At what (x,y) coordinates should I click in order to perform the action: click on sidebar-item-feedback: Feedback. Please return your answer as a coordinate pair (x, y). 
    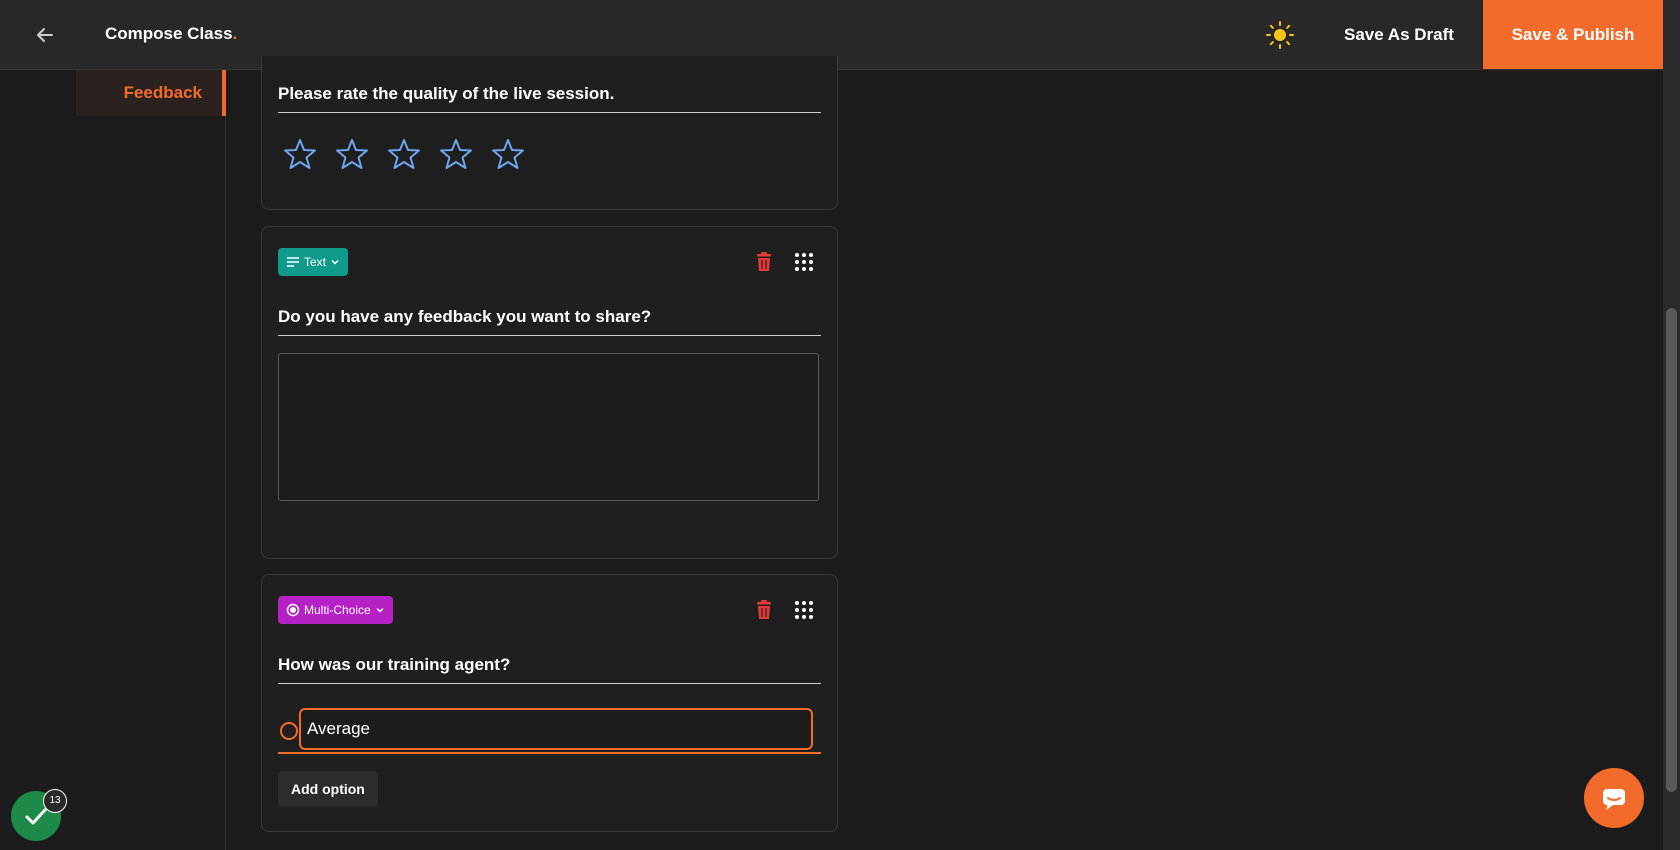
    Looking at the image, I should click on (151, 93).